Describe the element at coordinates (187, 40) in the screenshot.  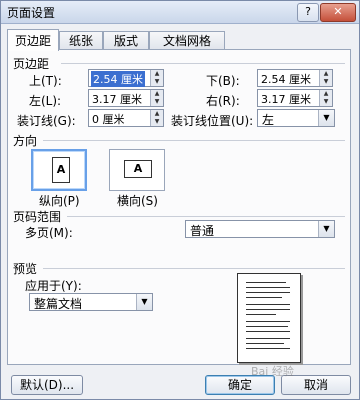
I see `tab-doc-grid: 文档网格` at that location.